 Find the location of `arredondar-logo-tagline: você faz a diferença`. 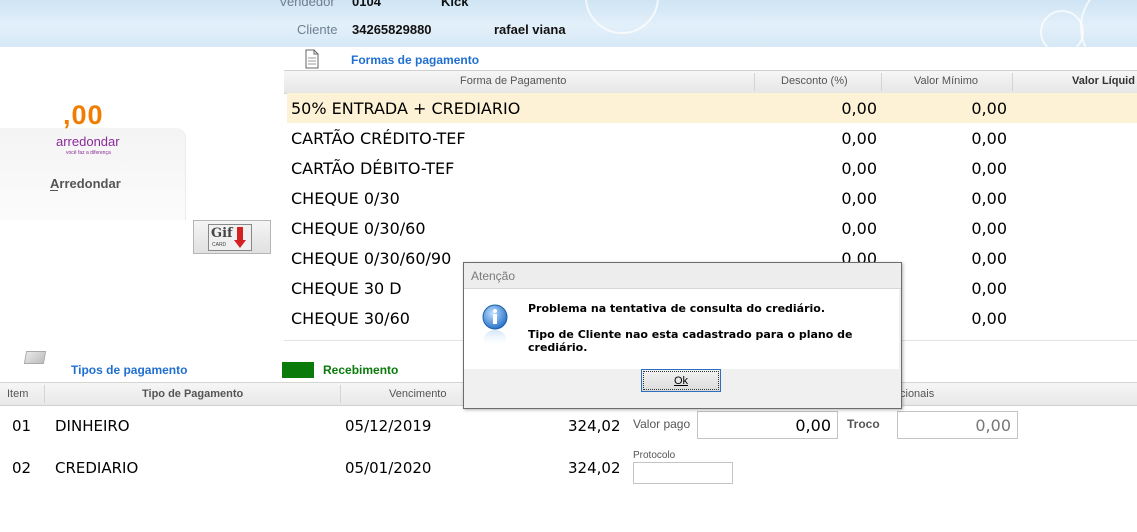

arredondar-logo-tagline: você faz a diferença is located at coordinates (88, 153).